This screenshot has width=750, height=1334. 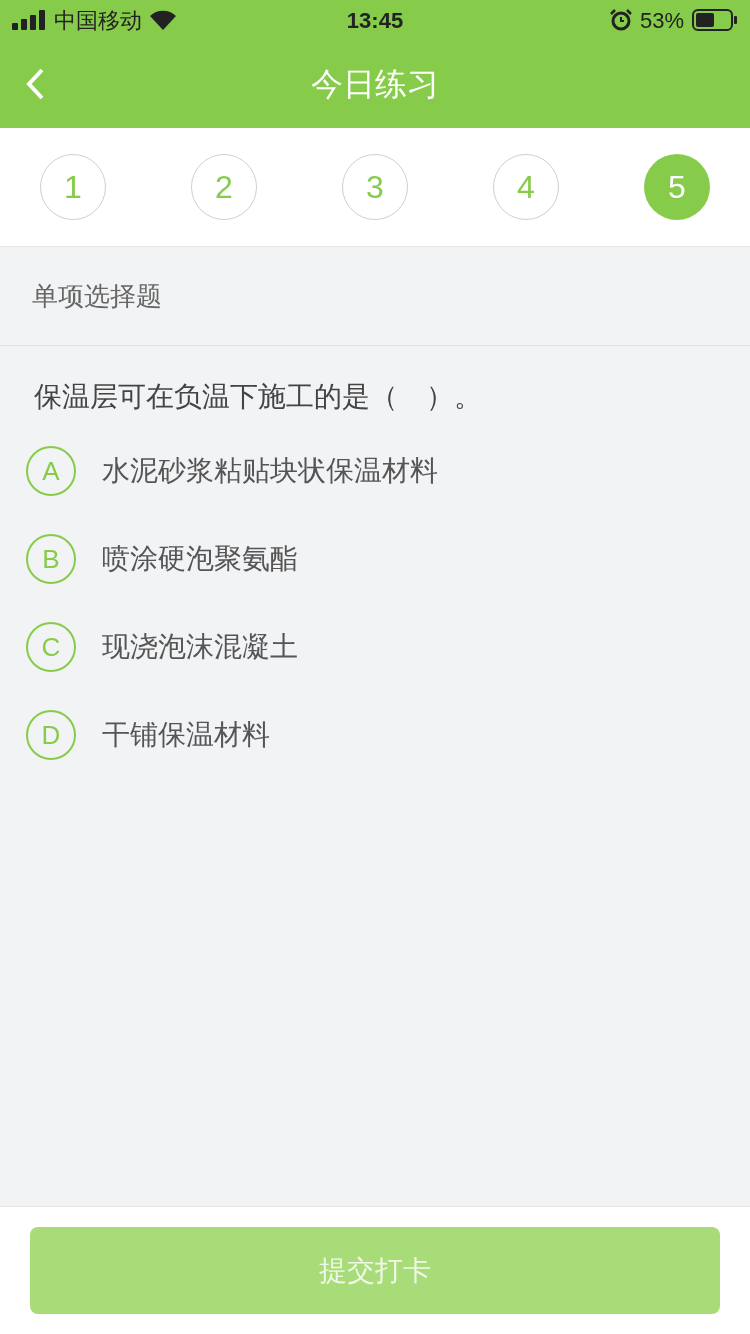 I want to click on carrier-name: 中国移动, so click(x=98, y=20).